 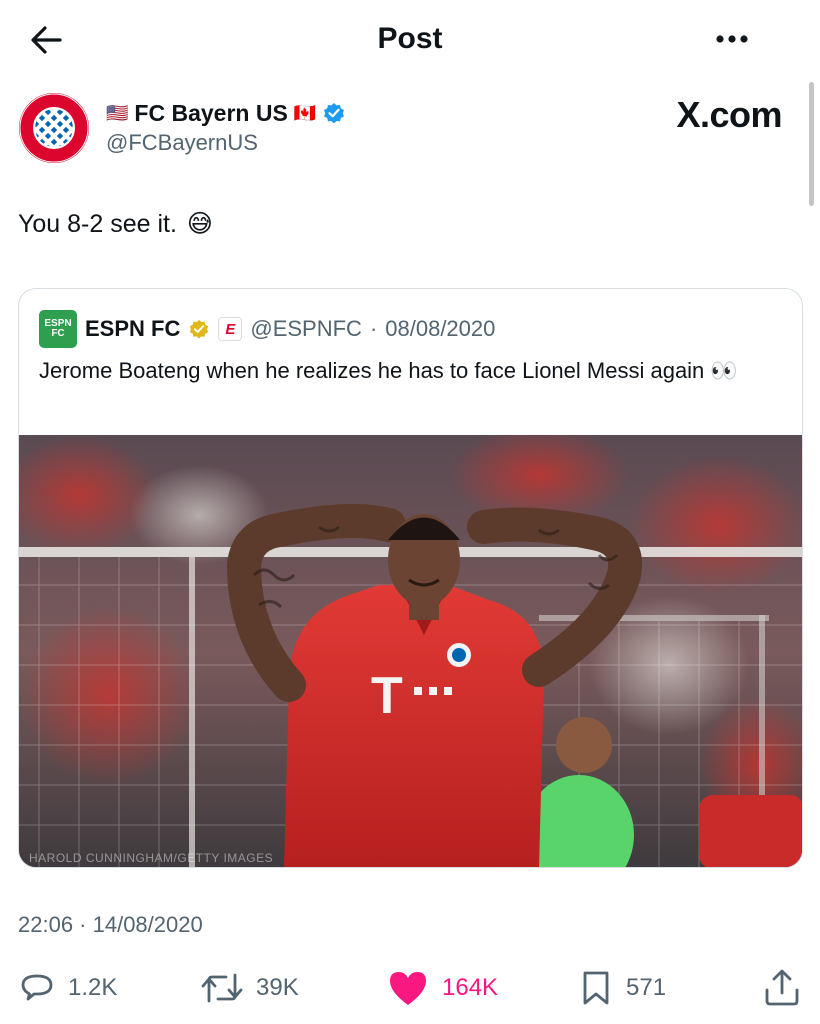 I want to click on photo-credit: HAROLD CUNNINGHAM/GETTY IMAGES, so click(x=151, y=858).